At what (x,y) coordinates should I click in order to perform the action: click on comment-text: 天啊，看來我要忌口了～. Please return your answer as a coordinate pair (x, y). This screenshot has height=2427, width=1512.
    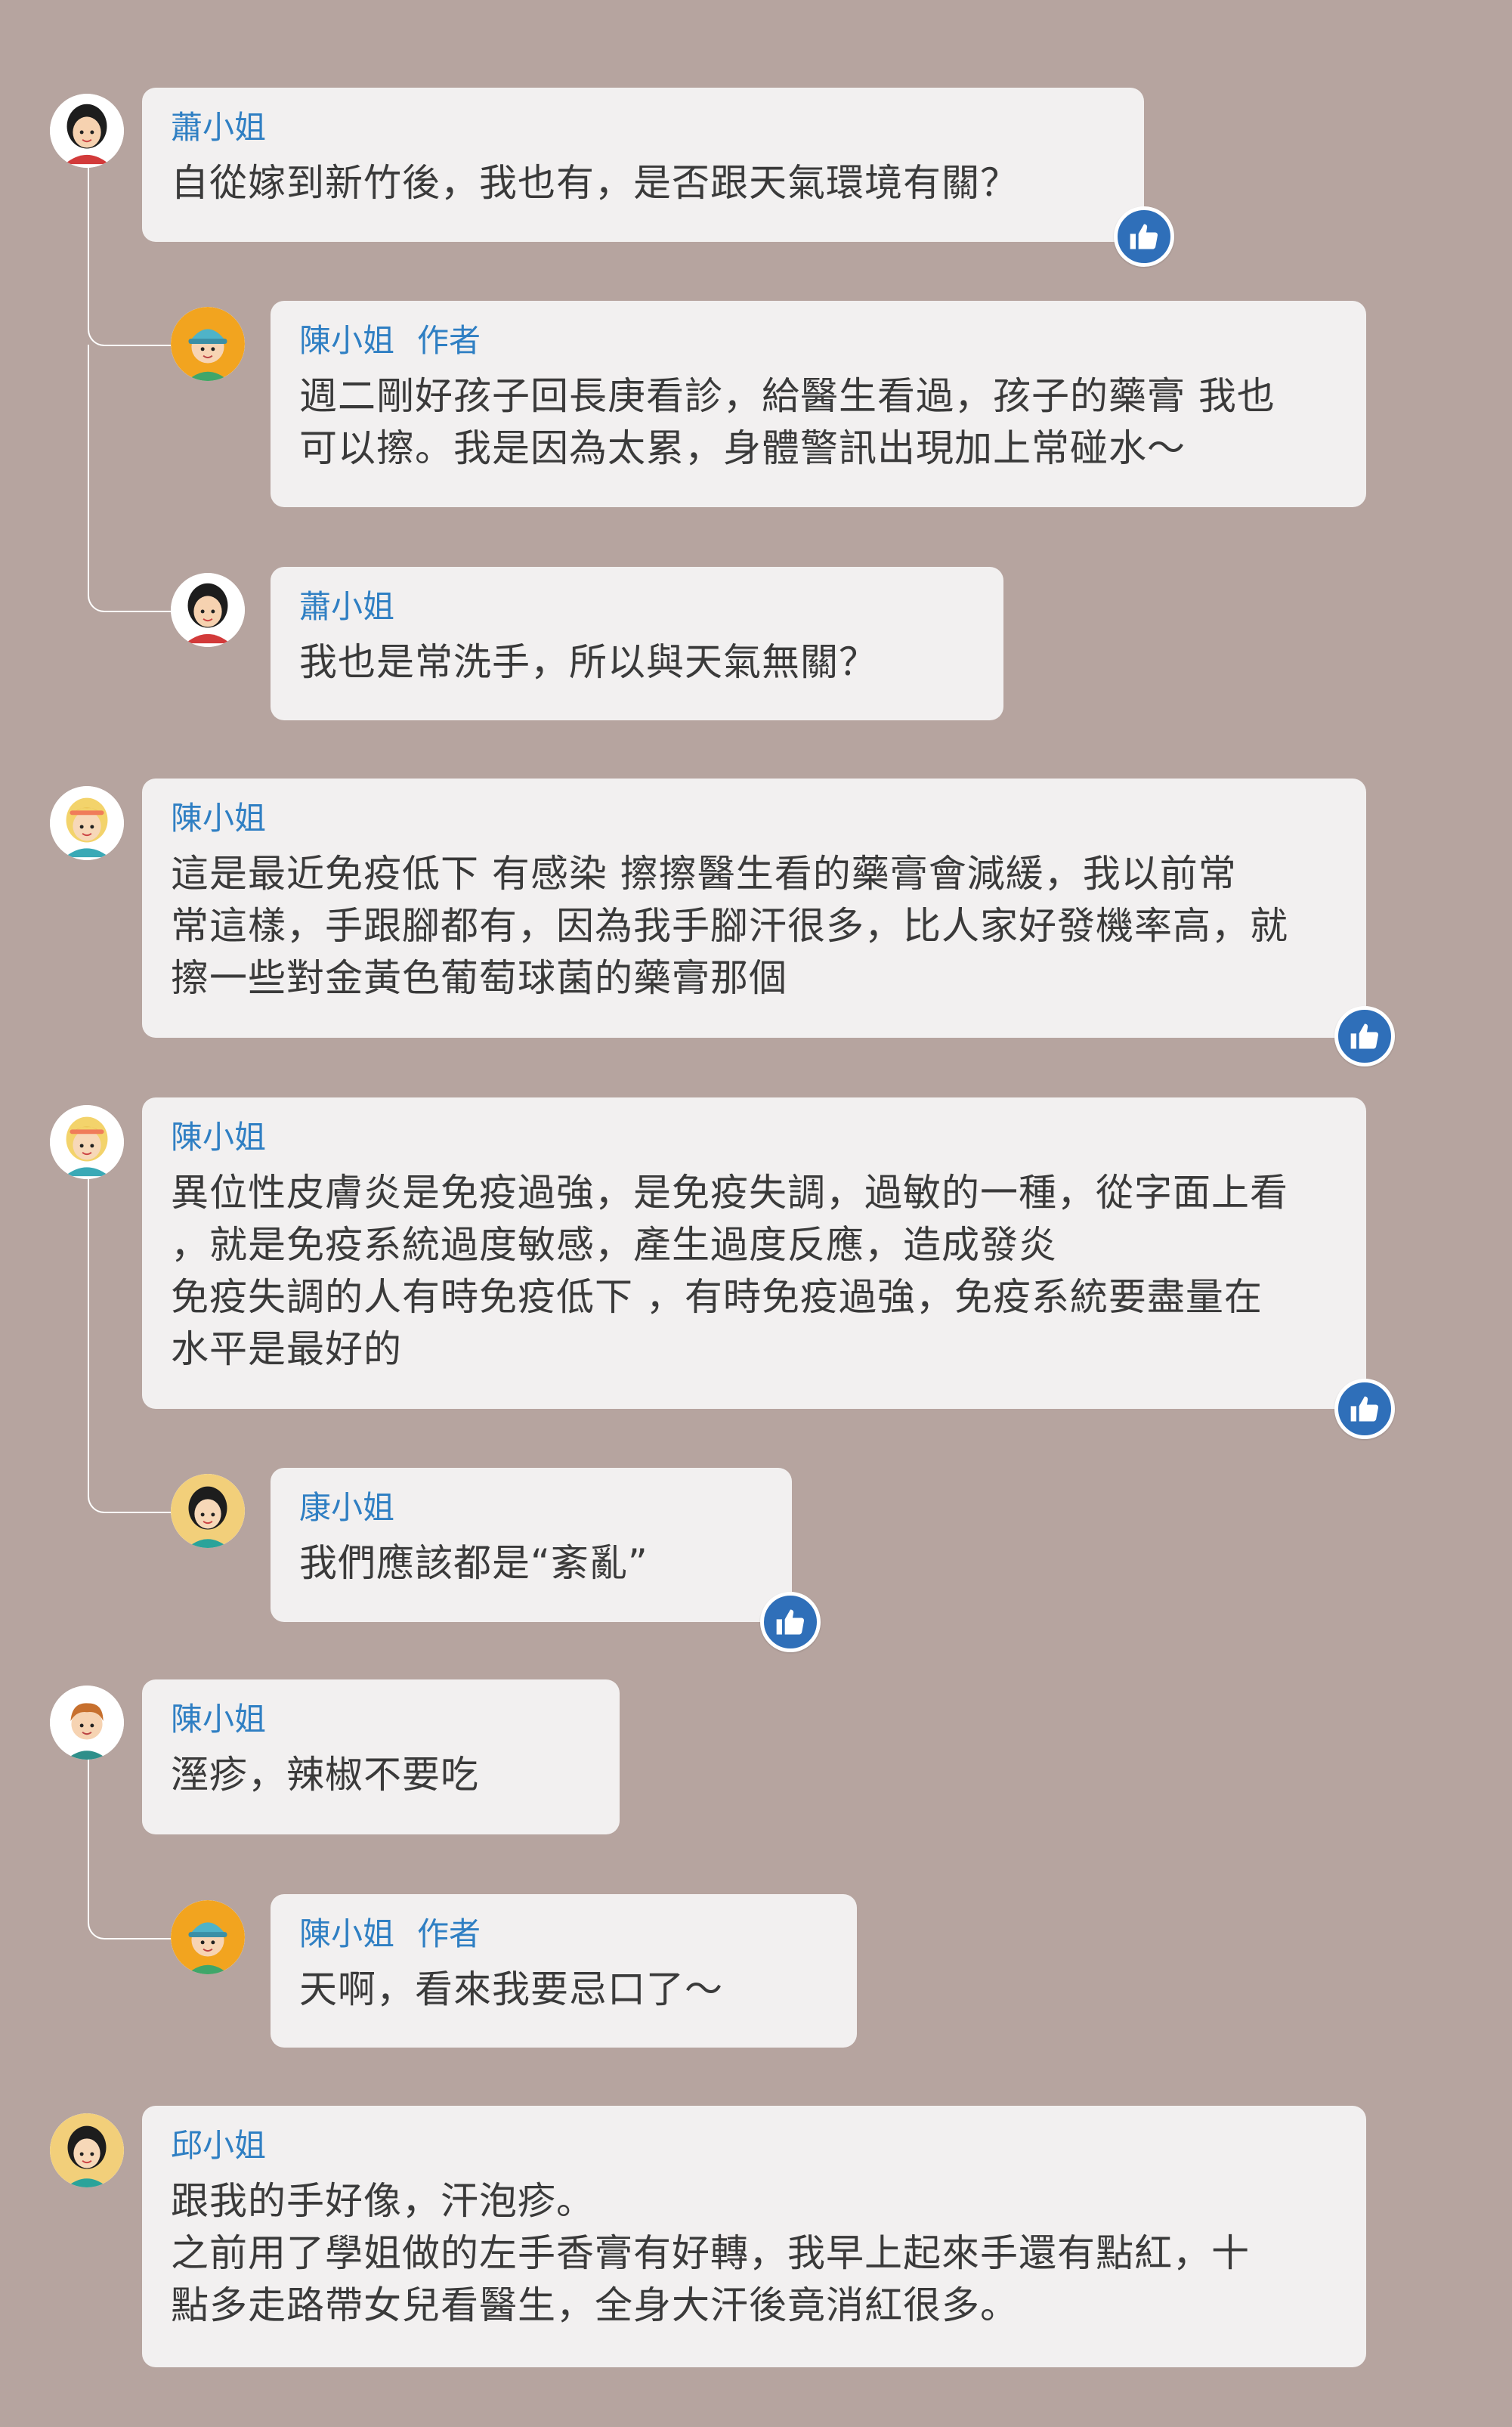
    Looking at the image, I should click on (511, 1989).